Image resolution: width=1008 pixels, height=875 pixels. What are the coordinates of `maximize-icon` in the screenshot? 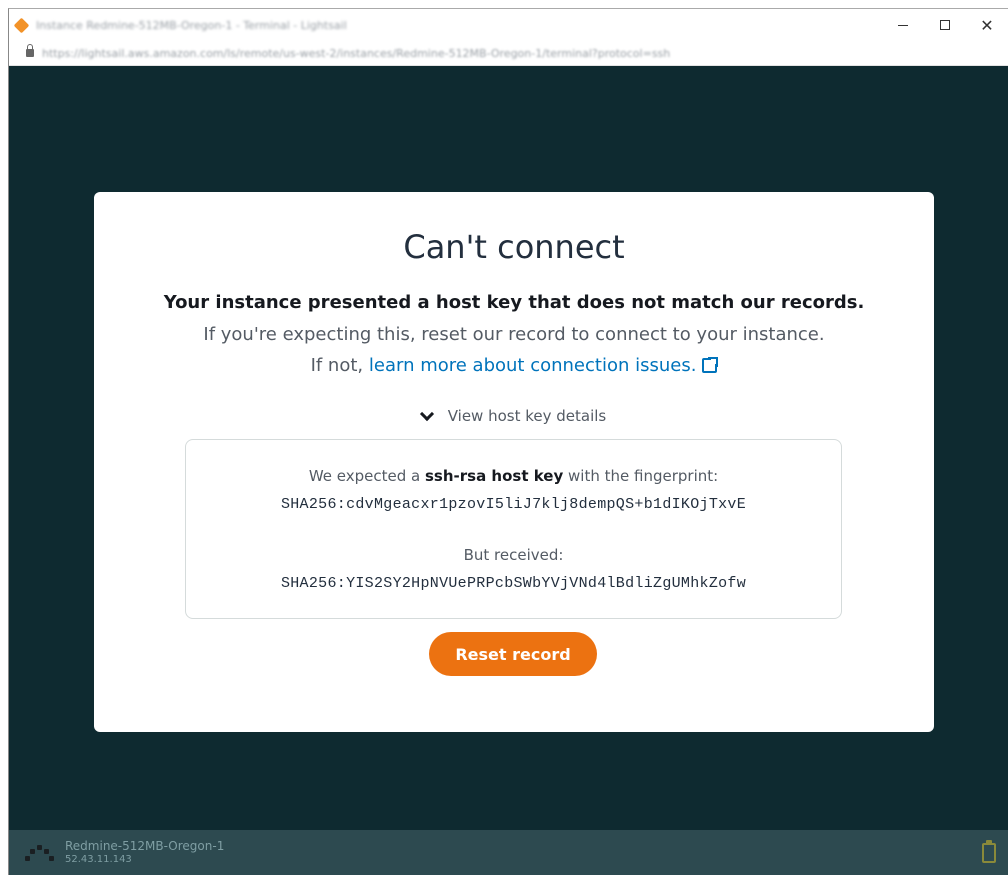 It's located at (945, 25).